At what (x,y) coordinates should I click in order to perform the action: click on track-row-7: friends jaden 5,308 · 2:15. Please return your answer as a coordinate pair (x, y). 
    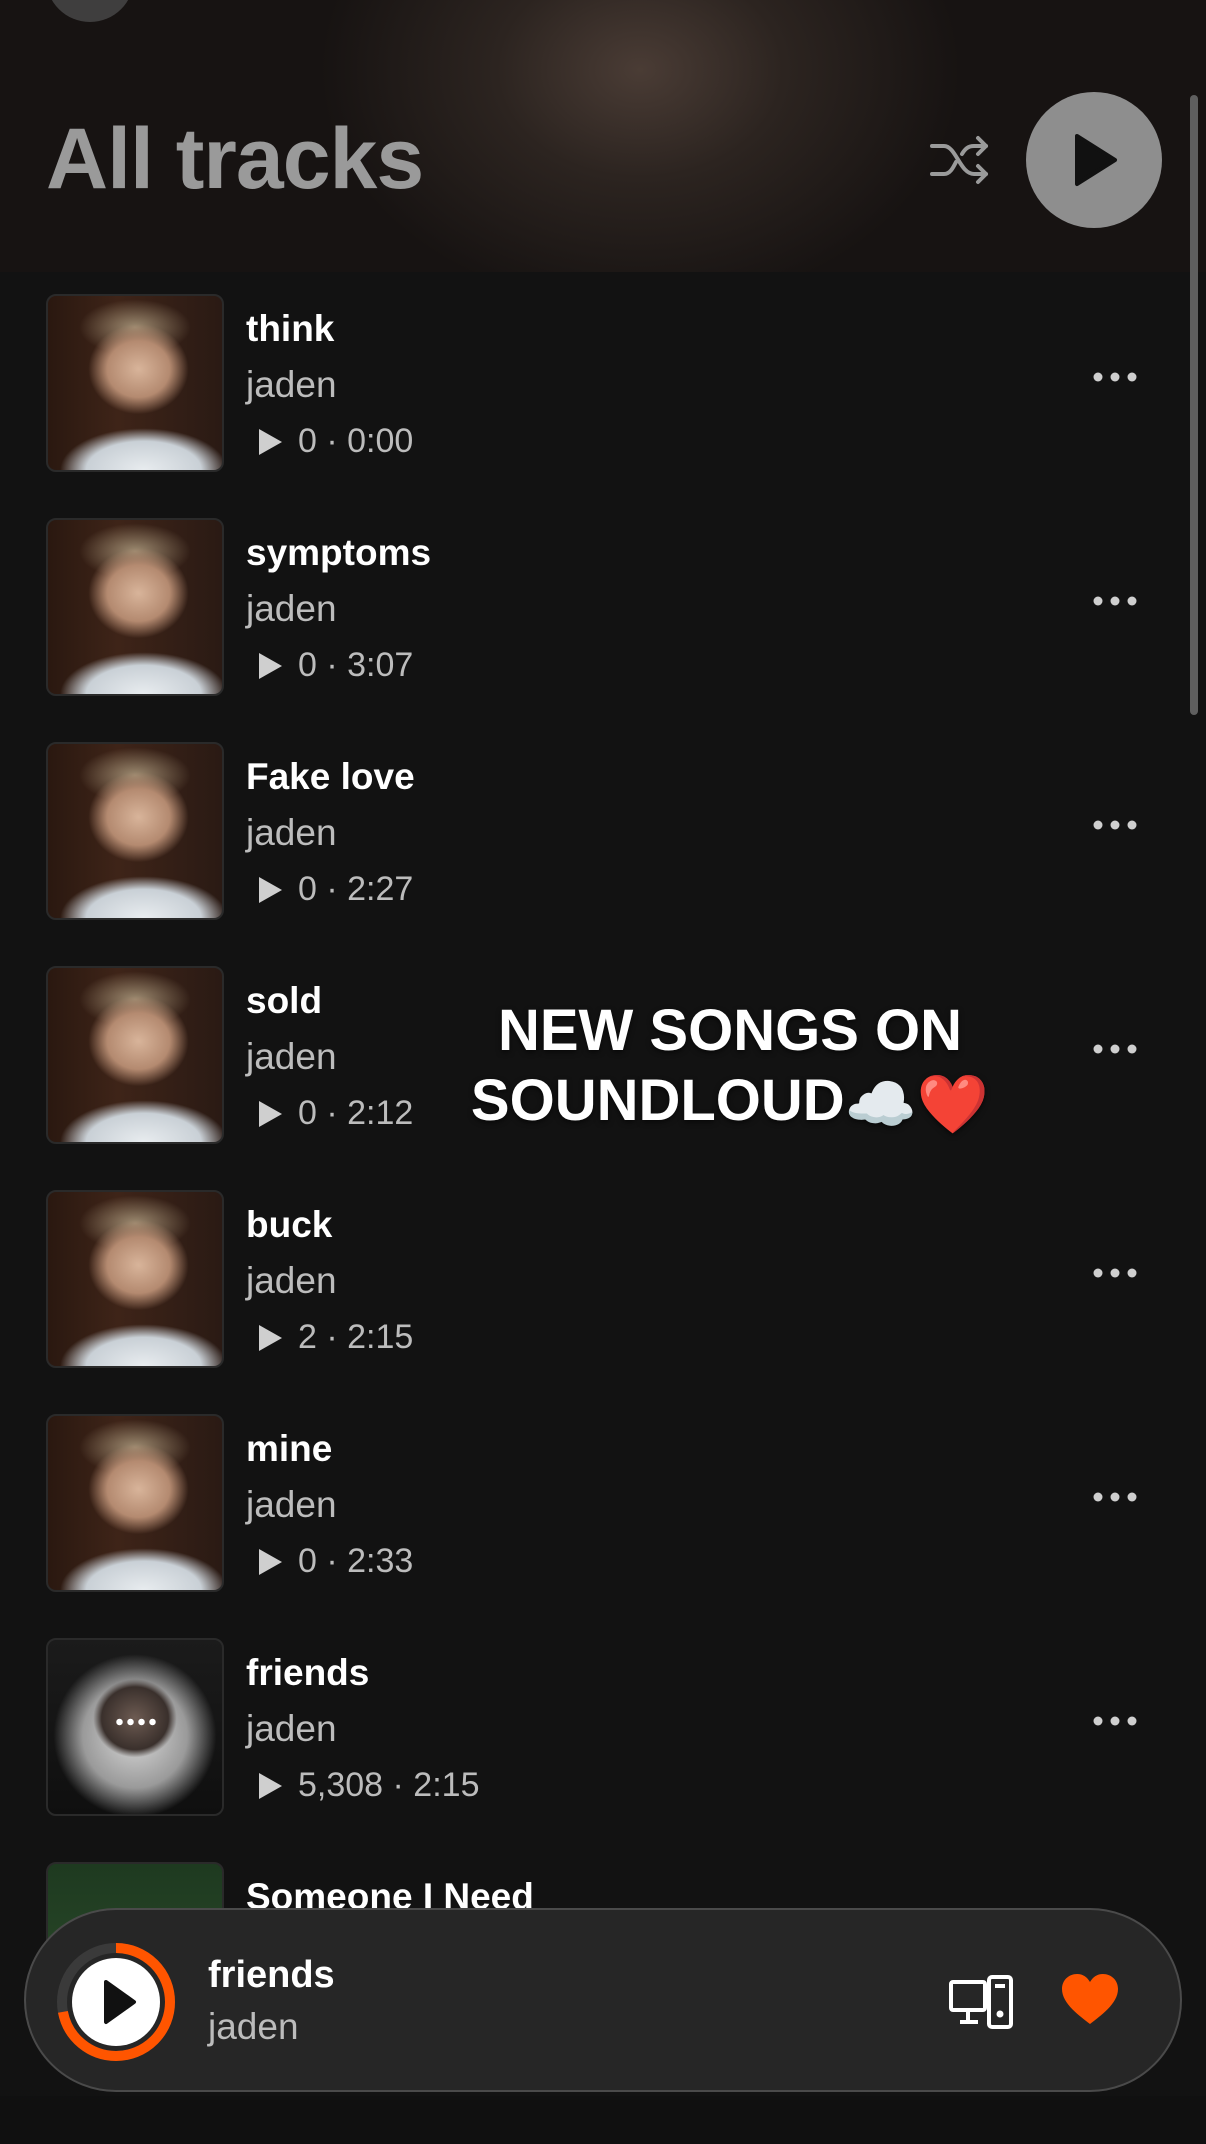
    Looking at the image, I should click on (603, 1728).